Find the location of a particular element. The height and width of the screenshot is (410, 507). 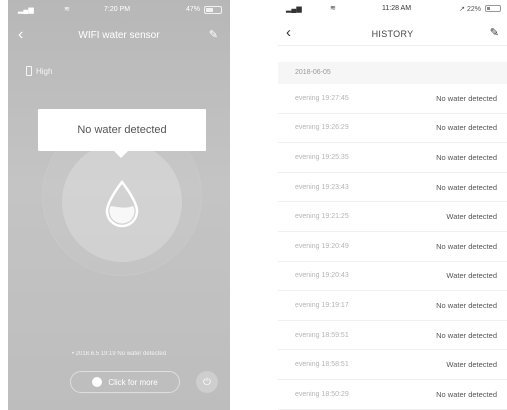

status-bar: ▂▄▆ ≋ 7:20 PM 47% is located at coordinates (119, 9).